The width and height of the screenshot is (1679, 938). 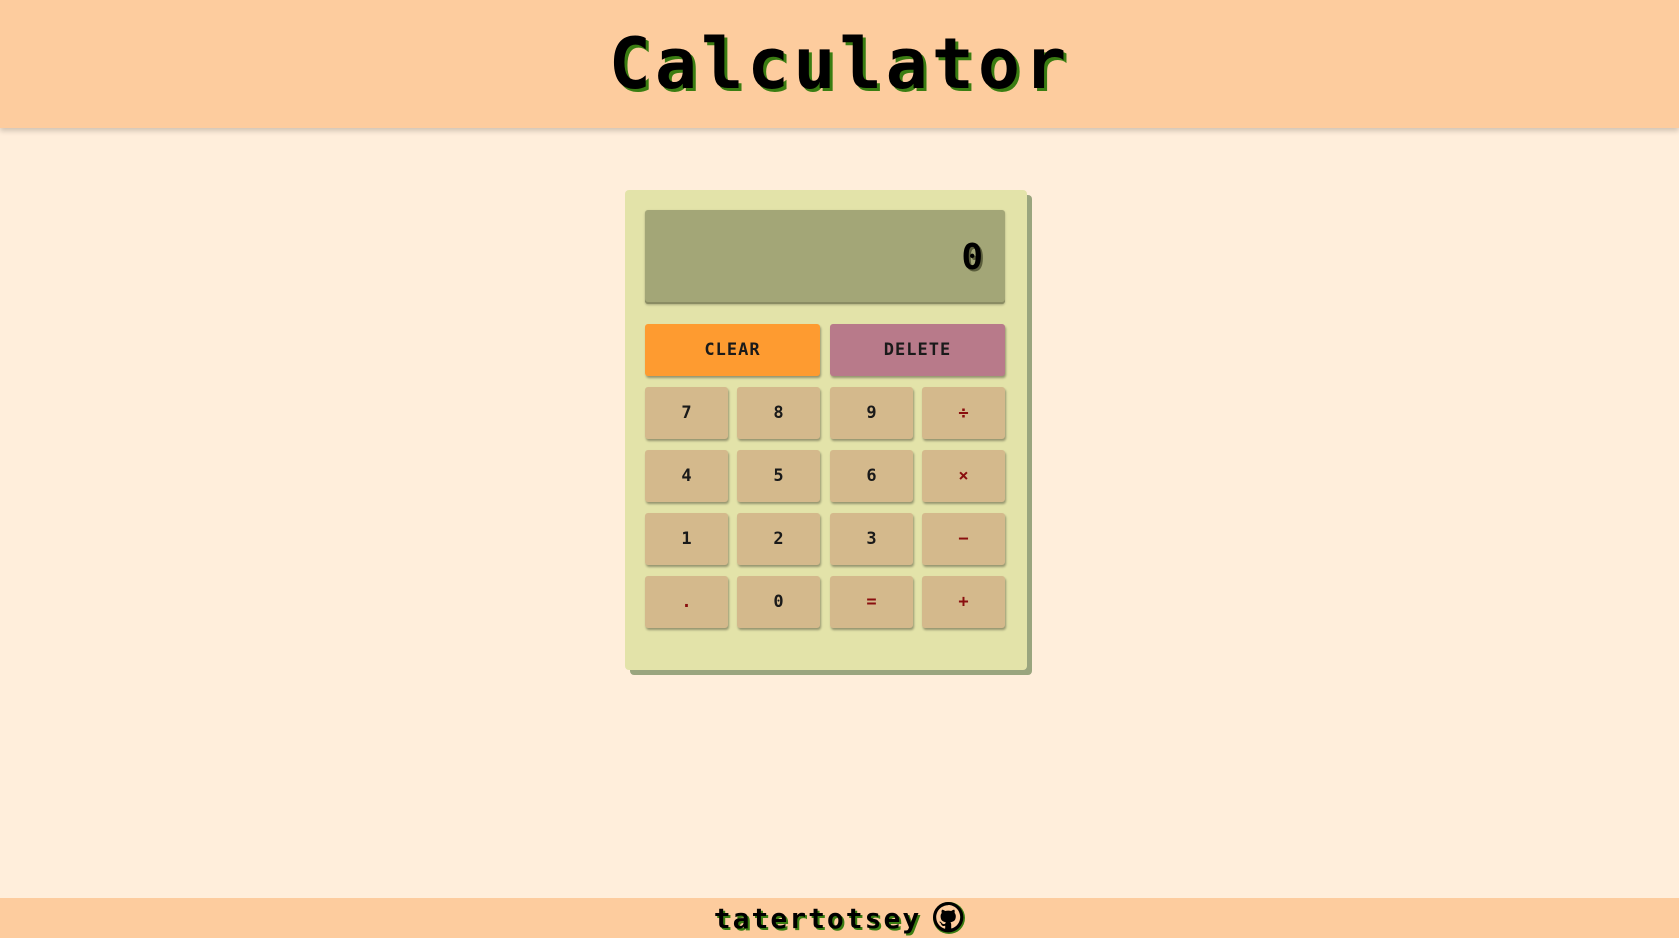 I want to click on author-link: tatertotsey, so click(x=817, y=918).